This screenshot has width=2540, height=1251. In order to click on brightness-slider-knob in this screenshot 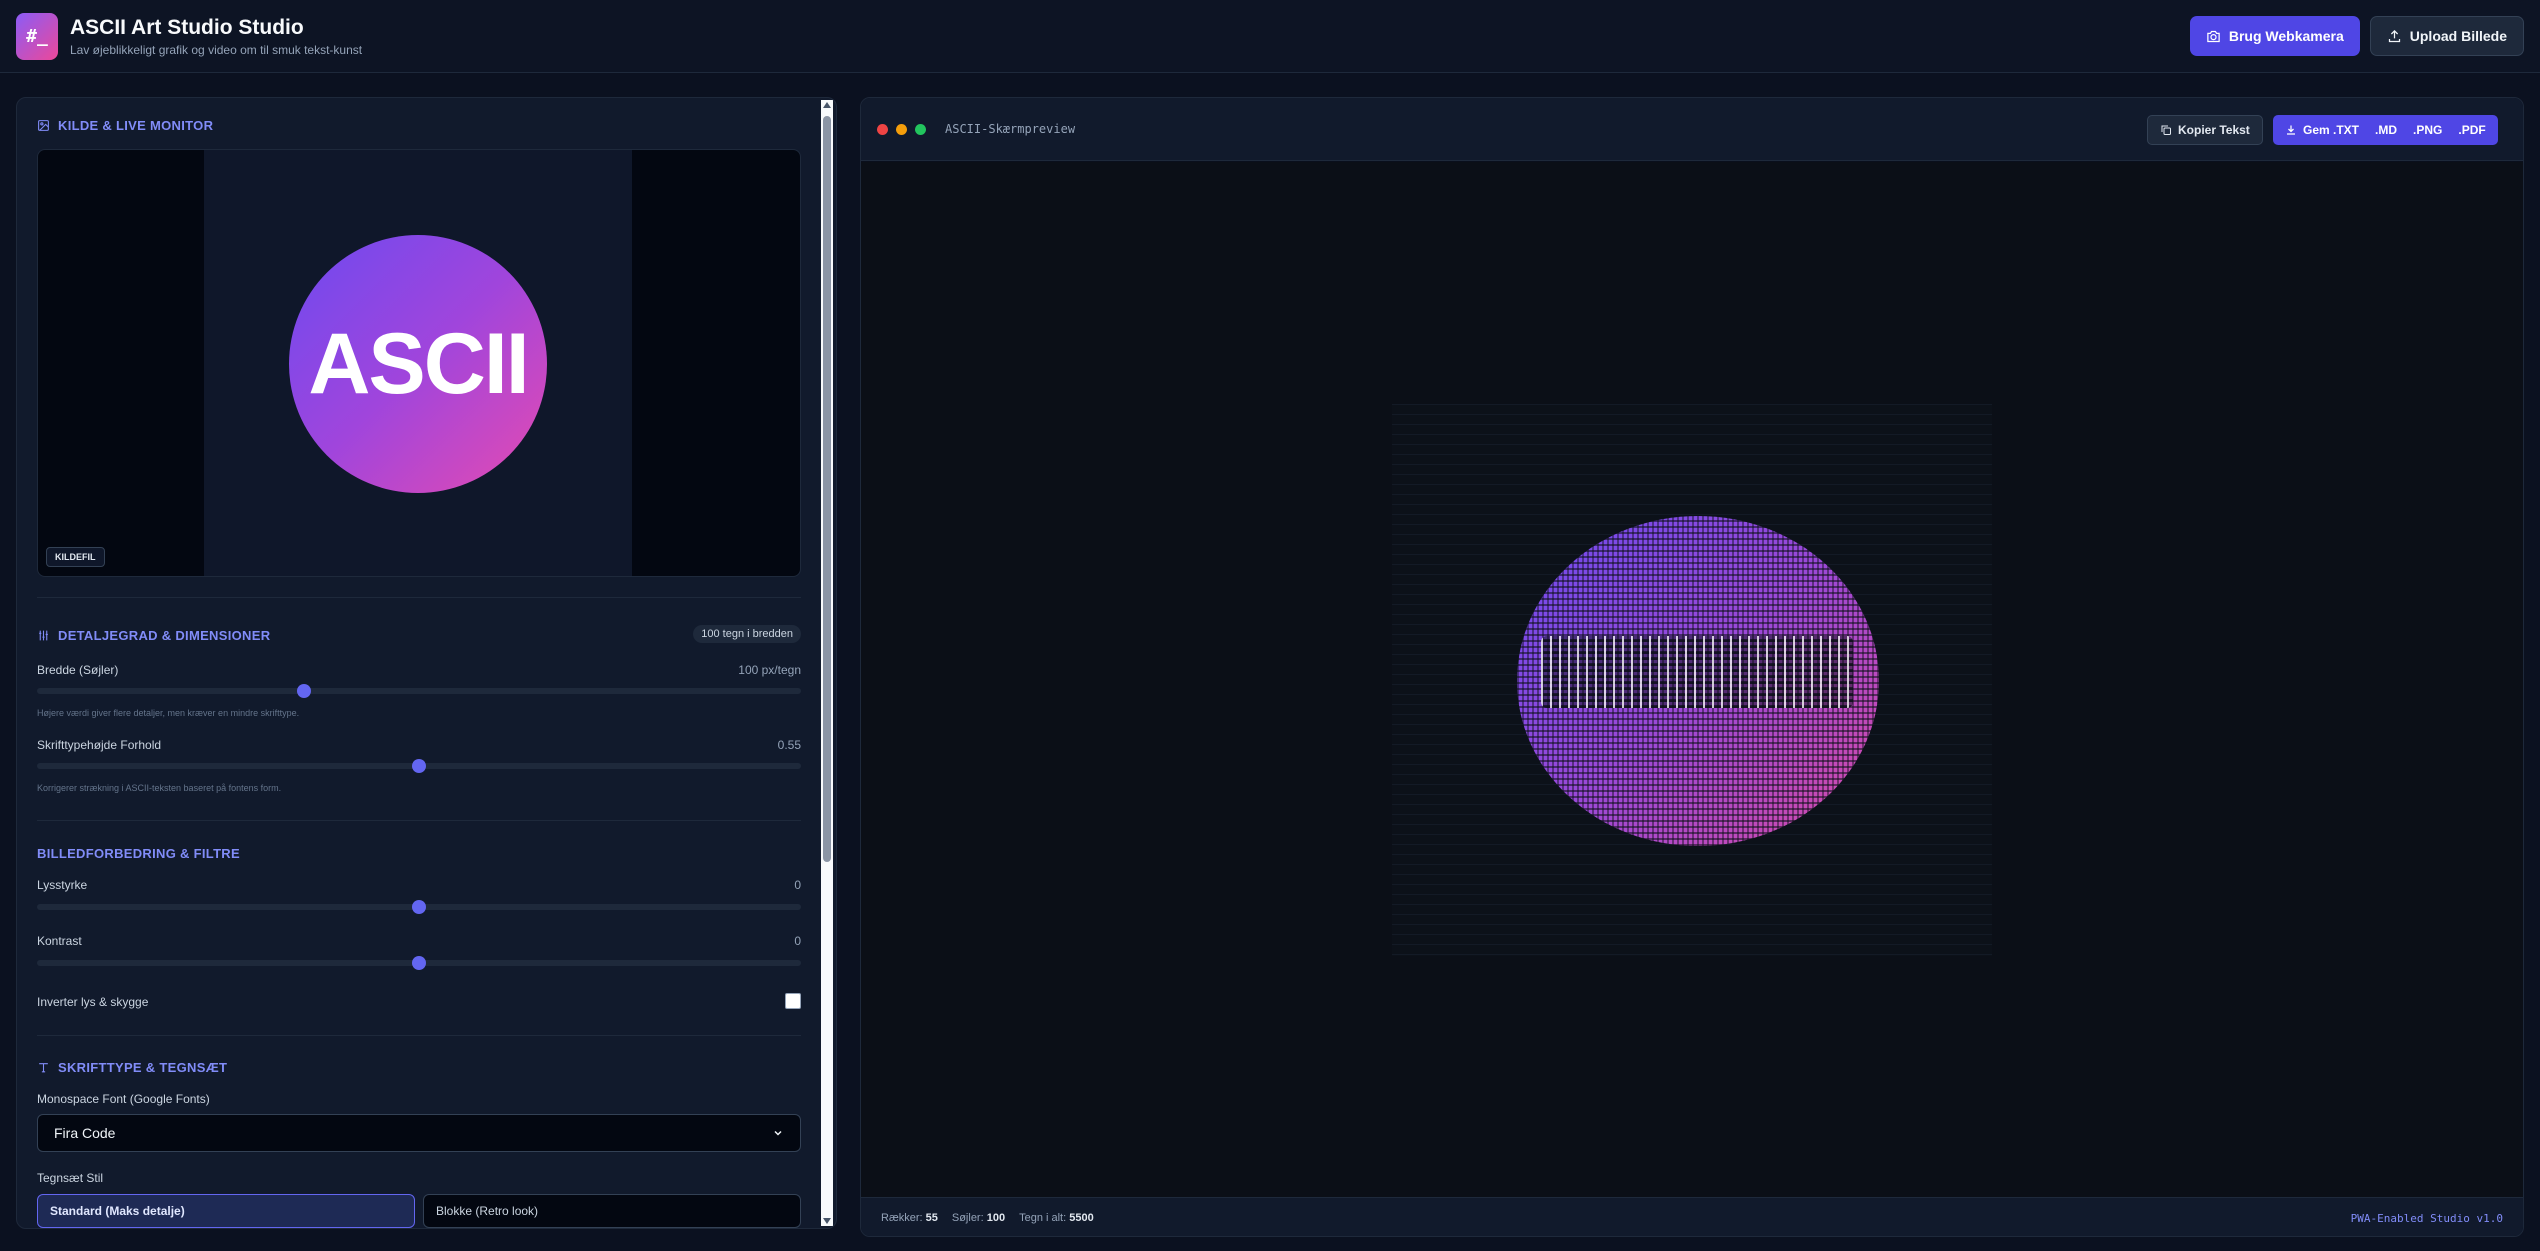, I will do `click(419, 907)`.